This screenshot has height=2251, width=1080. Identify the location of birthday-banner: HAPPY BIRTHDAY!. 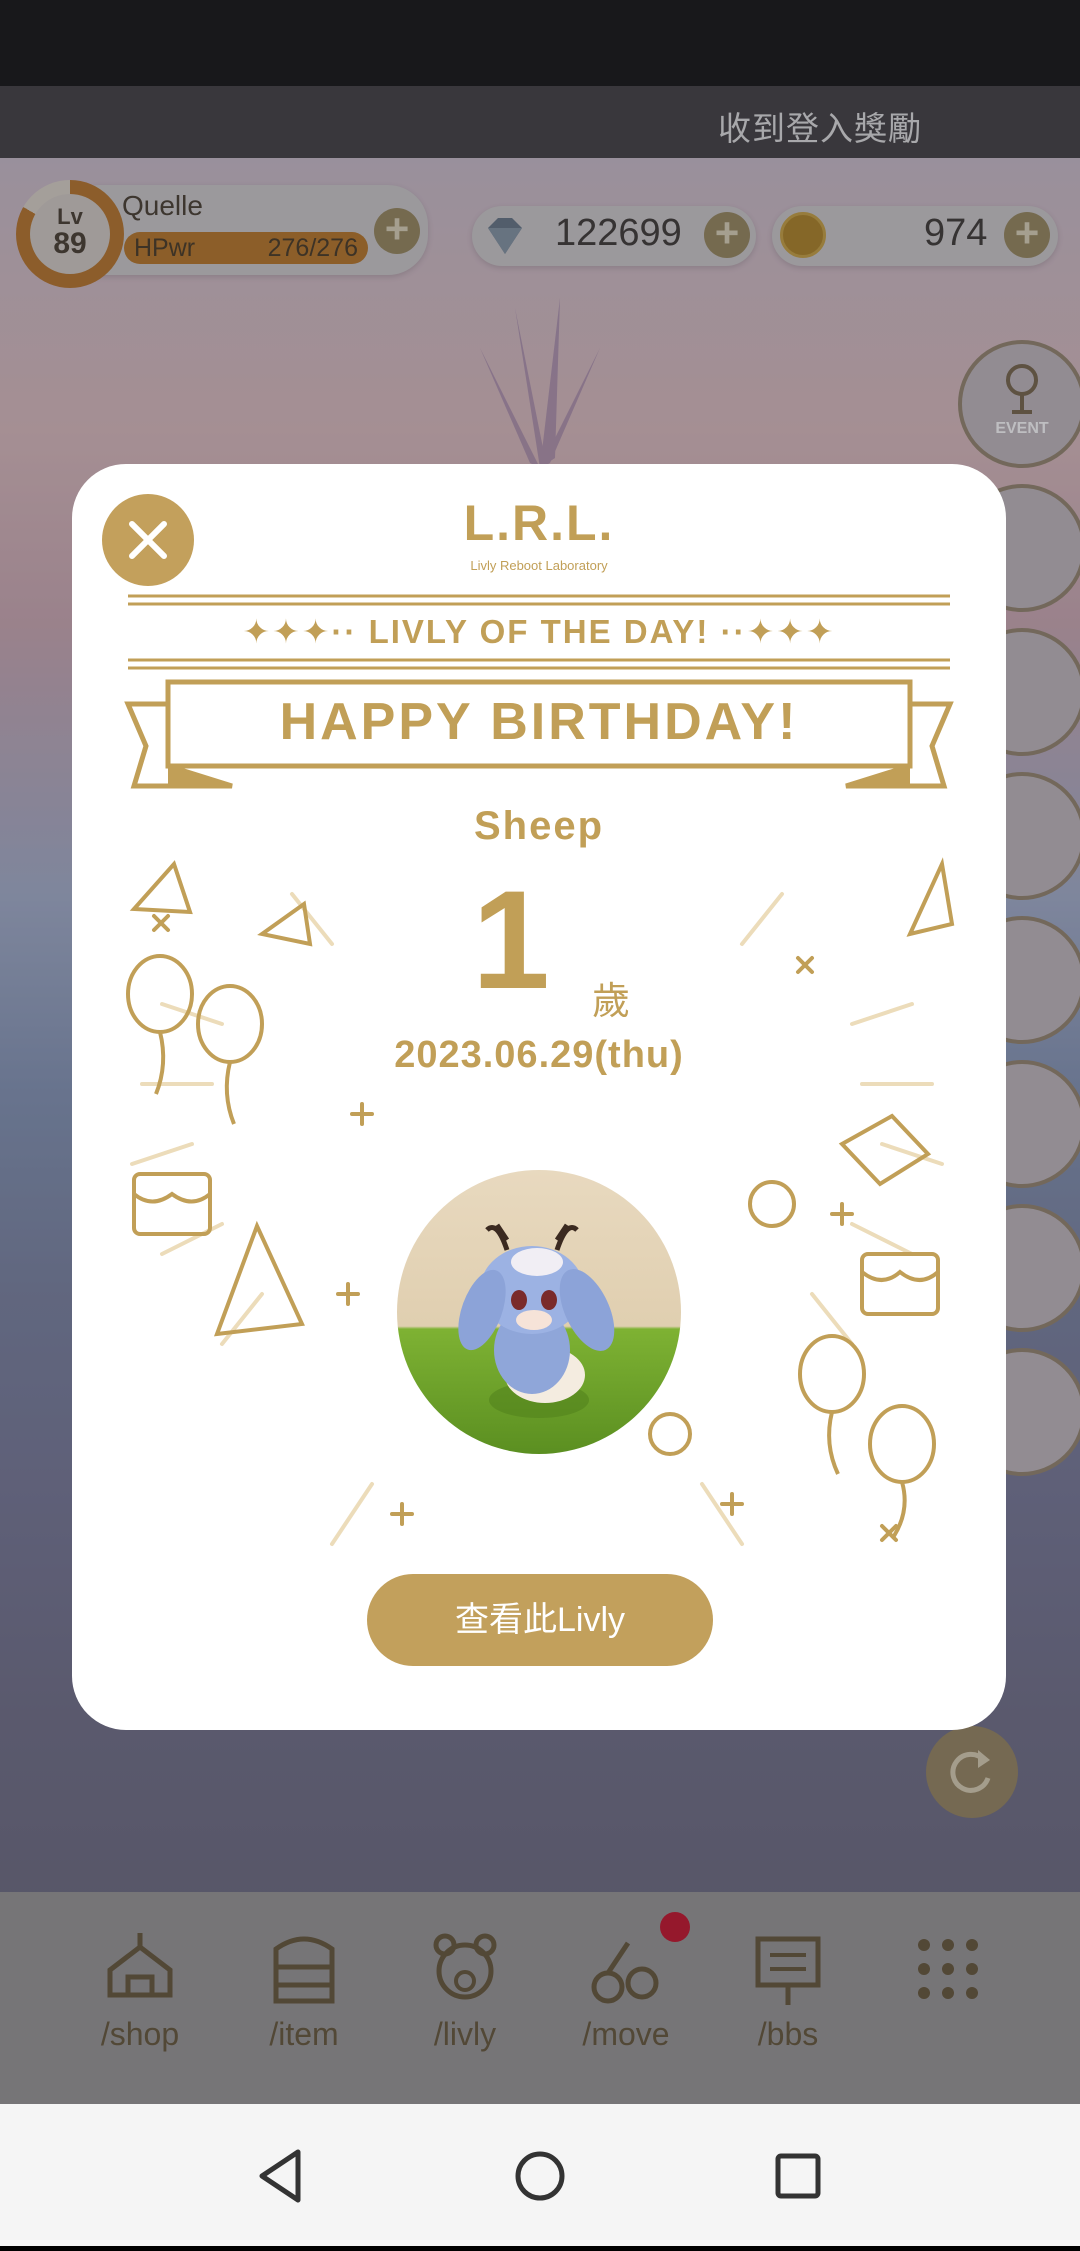
(539, 722).